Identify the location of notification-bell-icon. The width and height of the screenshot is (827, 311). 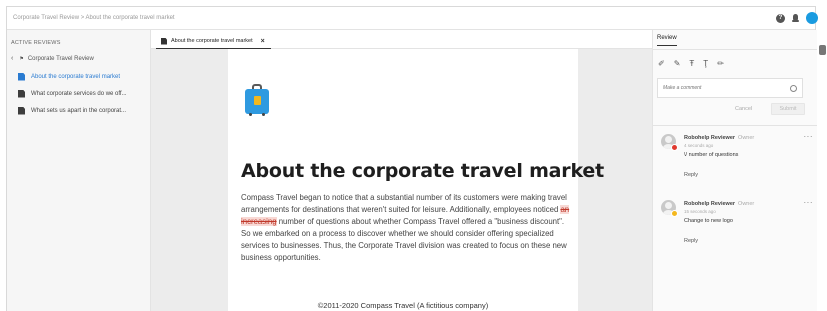
(795, 18).